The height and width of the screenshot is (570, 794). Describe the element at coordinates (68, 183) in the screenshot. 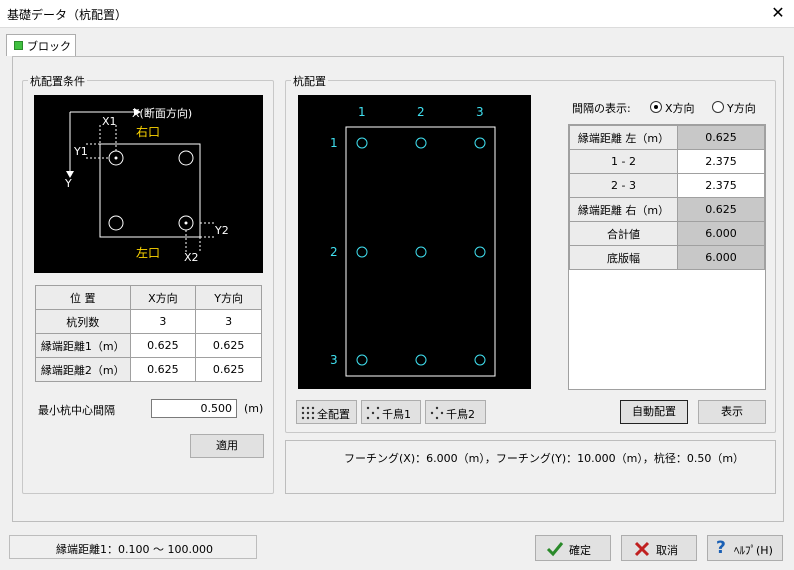

I see `y-axis-label: Y` at that location.